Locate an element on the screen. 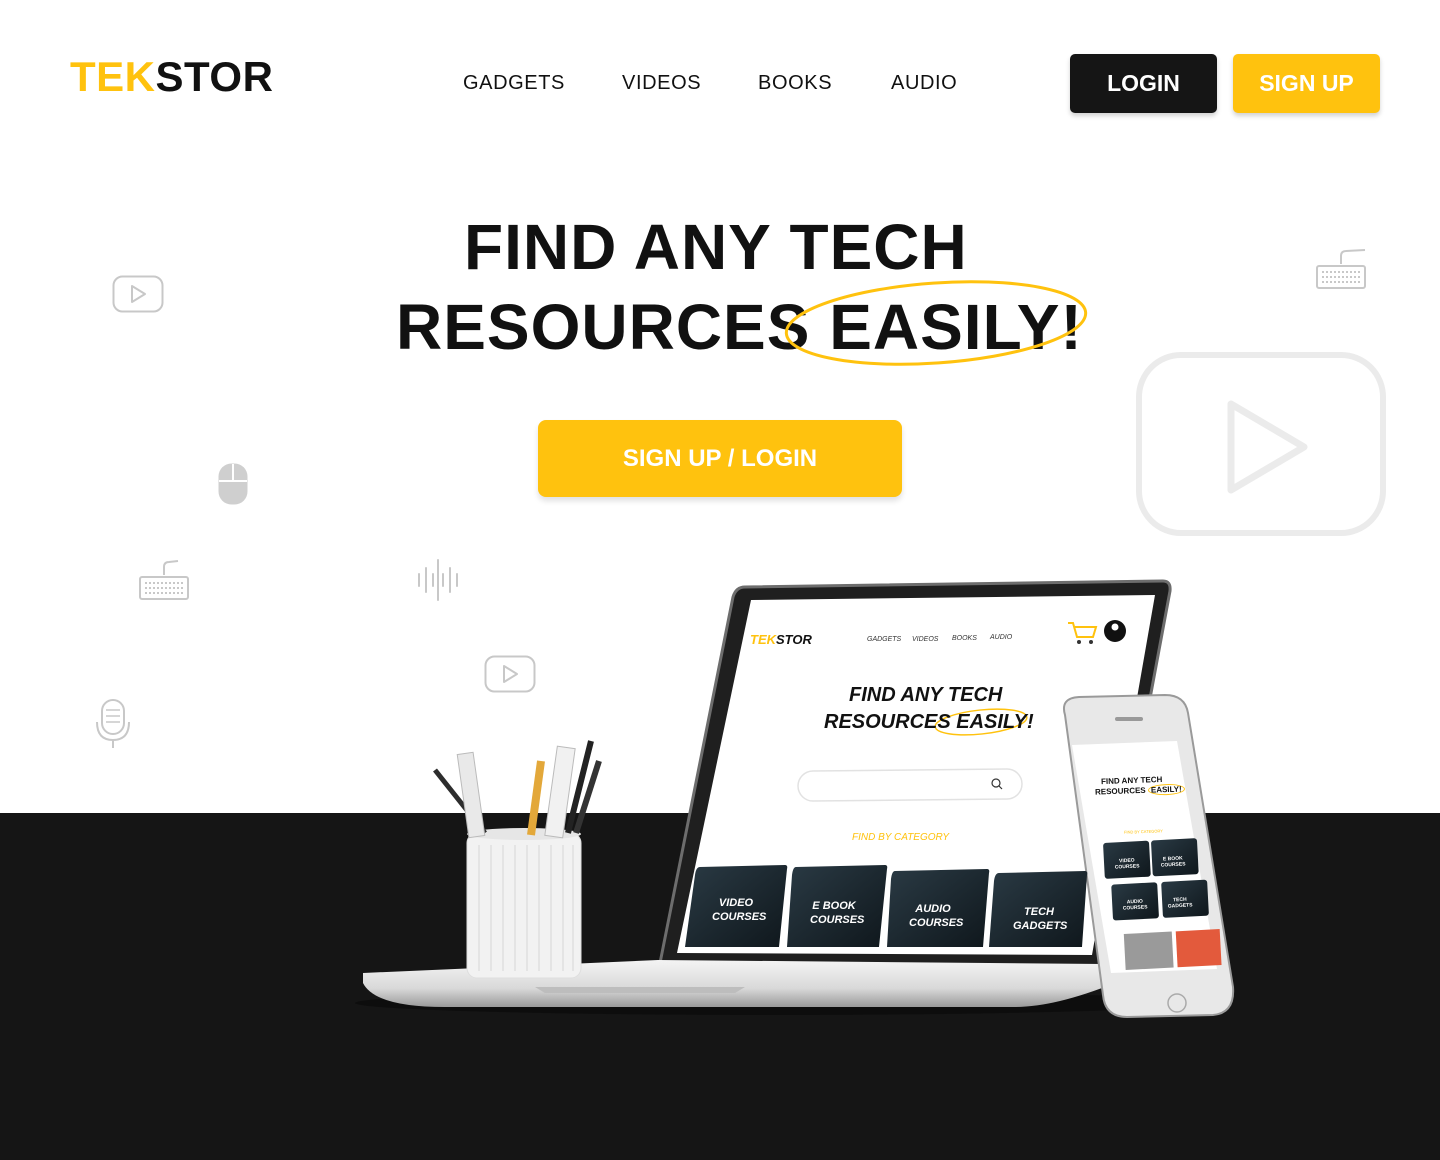 This screenshot has width=1440, height=1160. mockup-card-audio-l2: COURSES is located at coordinates (936, 923).